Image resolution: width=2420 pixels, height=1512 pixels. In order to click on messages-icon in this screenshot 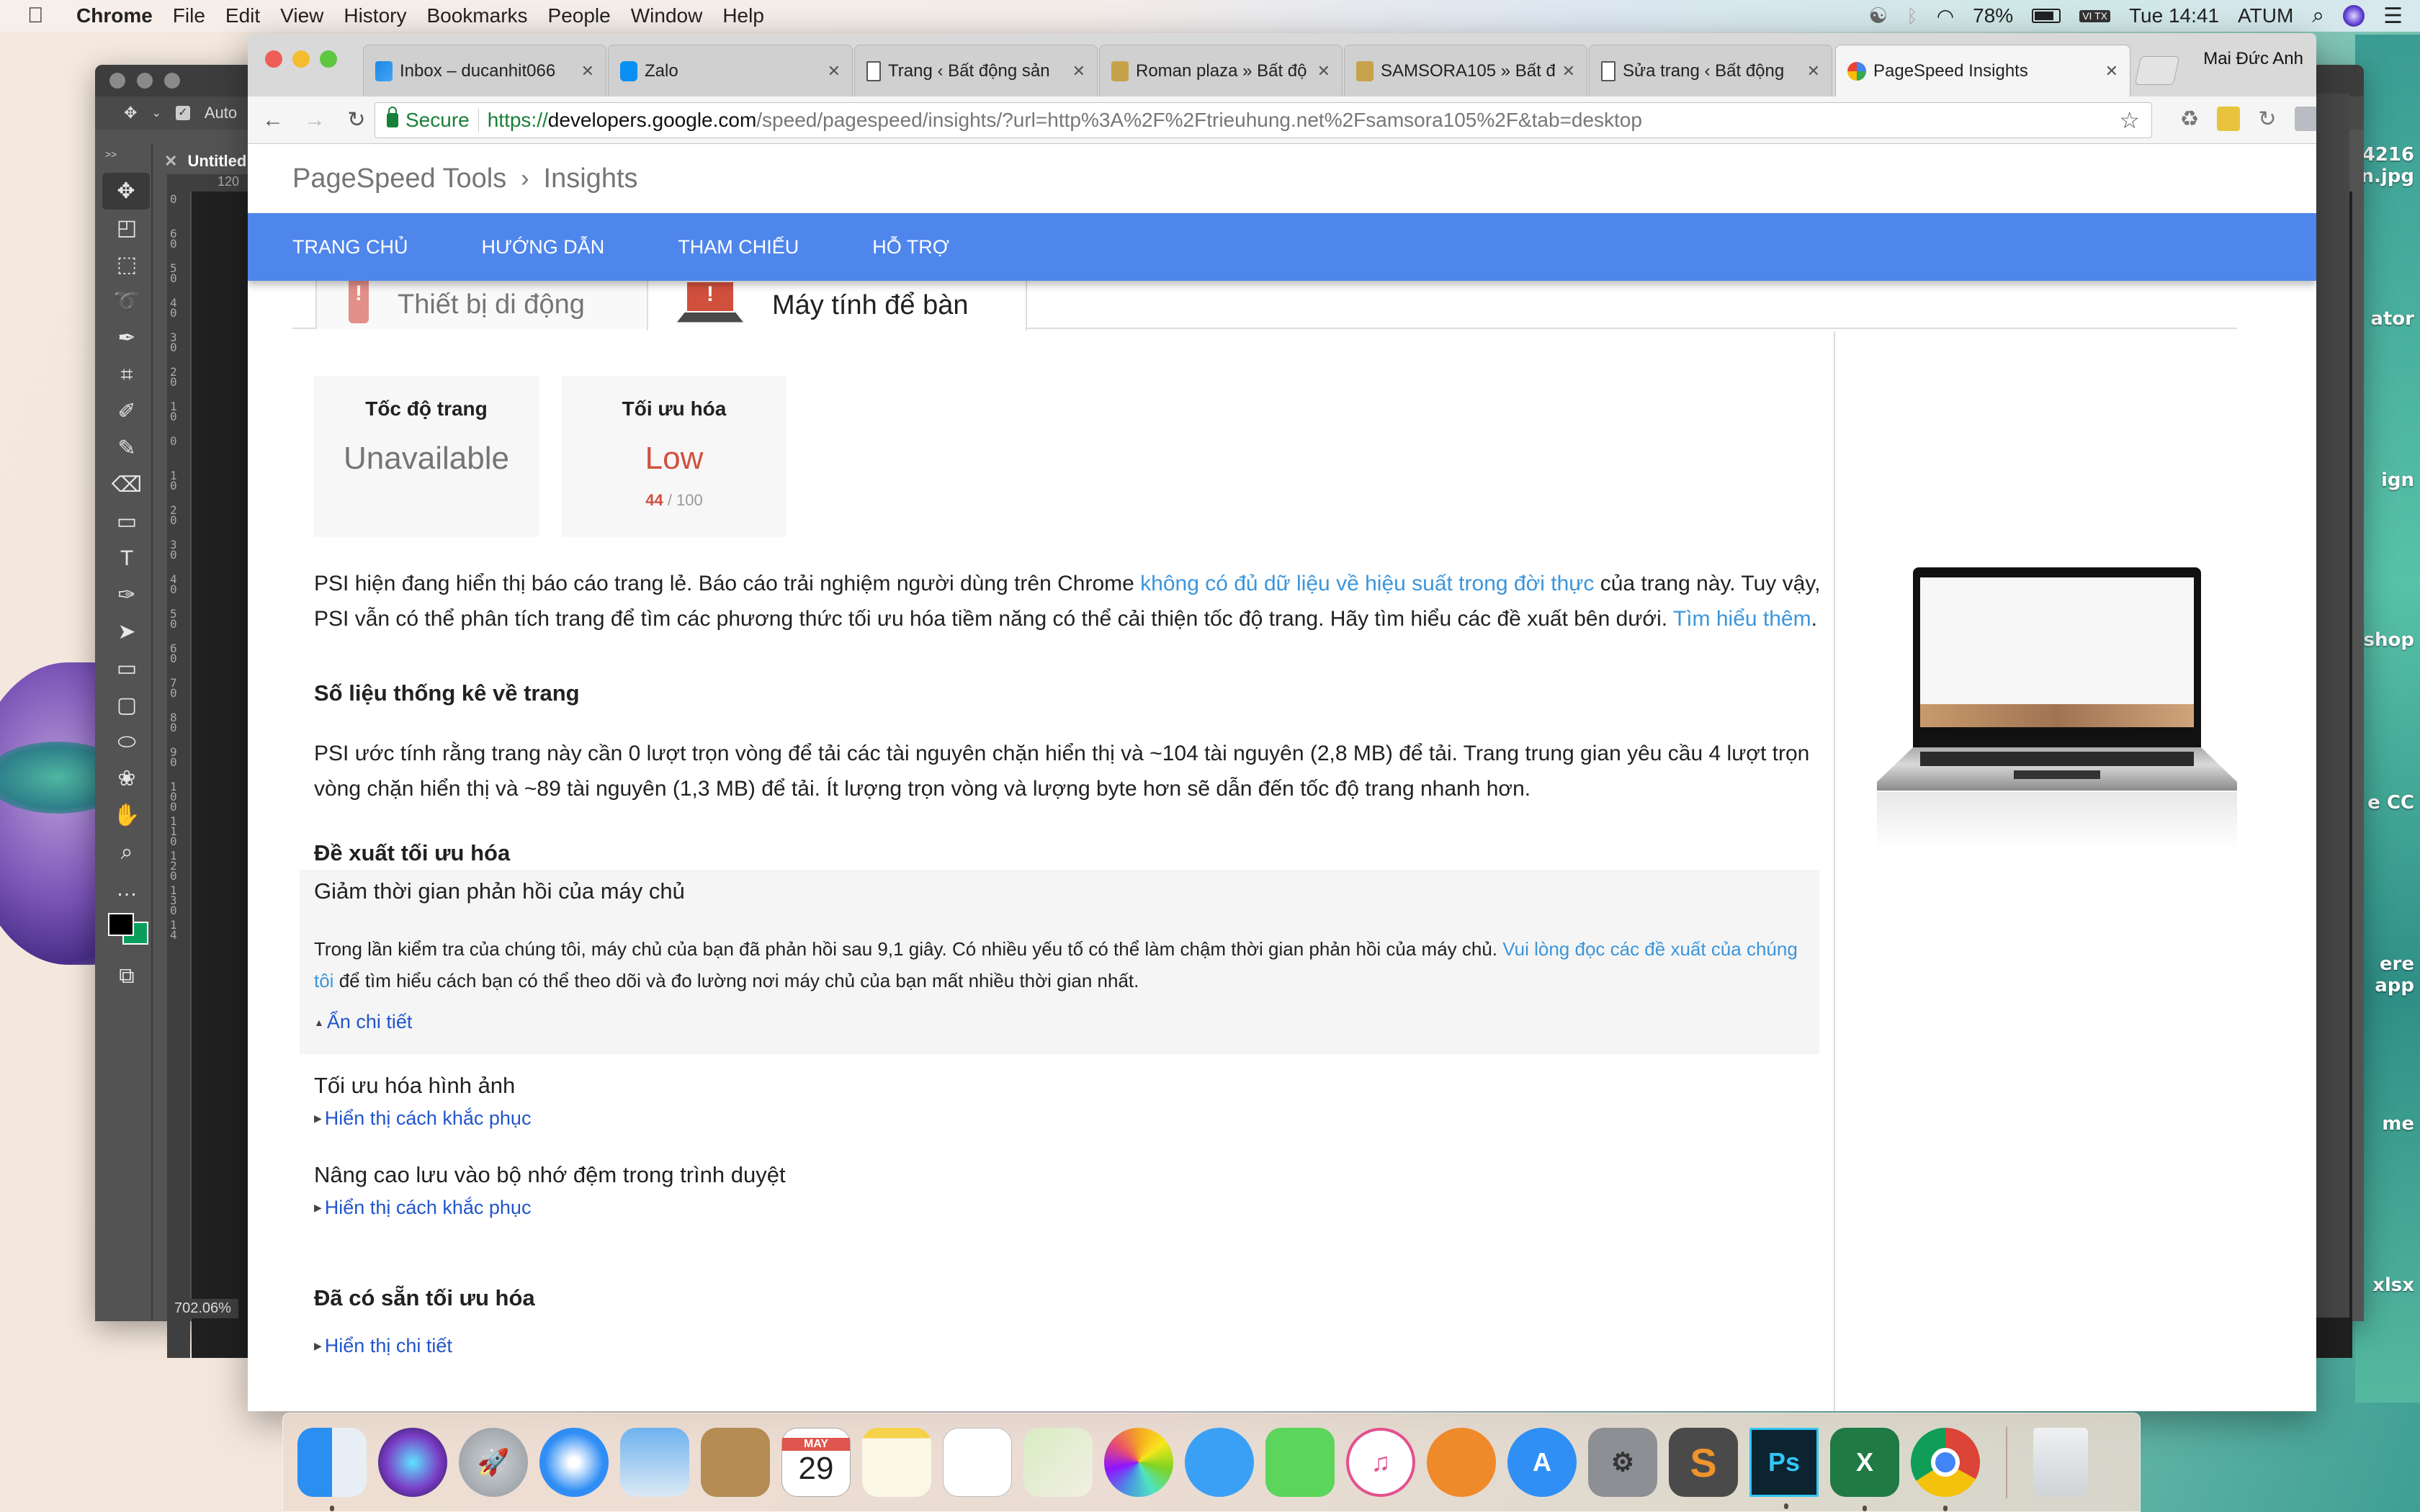, I will do `click(1219, 1462)`.